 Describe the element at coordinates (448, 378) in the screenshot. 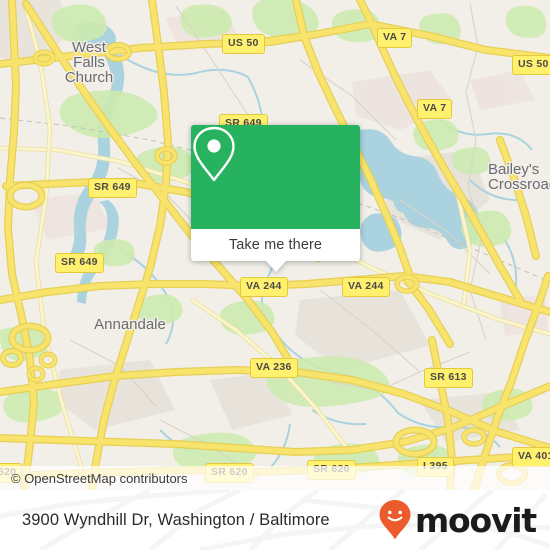

I see `road-shield-sr-613: SR 613` at that location.